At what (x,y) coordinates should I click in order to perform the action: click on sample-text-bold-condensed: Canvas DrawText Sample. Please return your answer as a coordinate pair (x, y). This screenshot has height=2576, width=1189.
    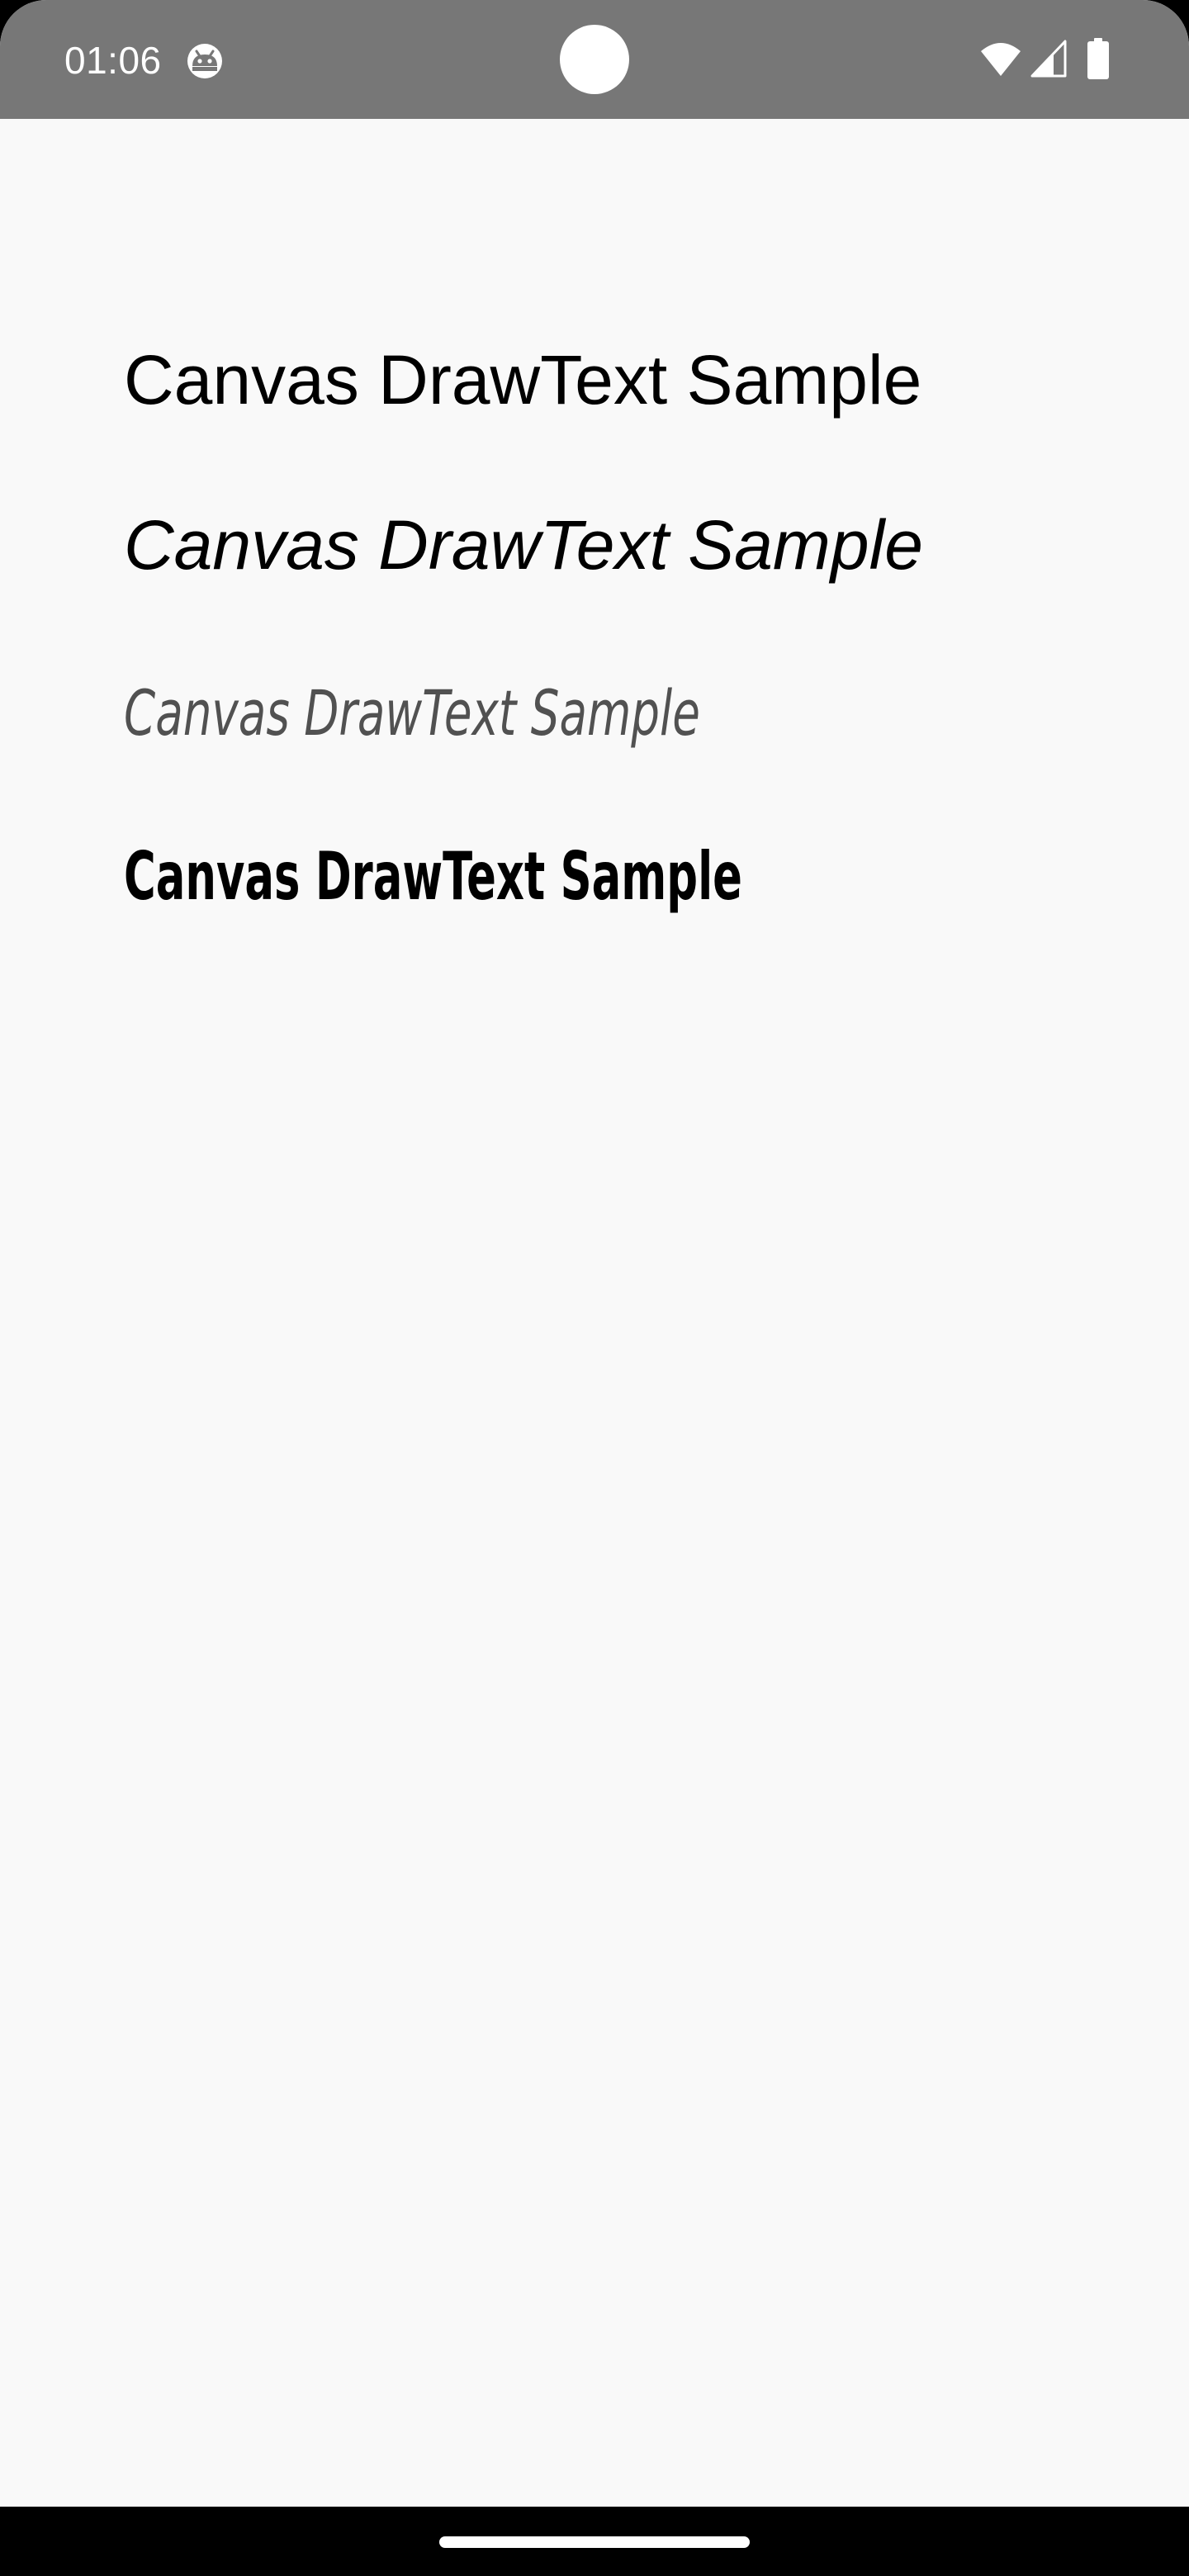
    Looking at the image, I should click on (433, 876).